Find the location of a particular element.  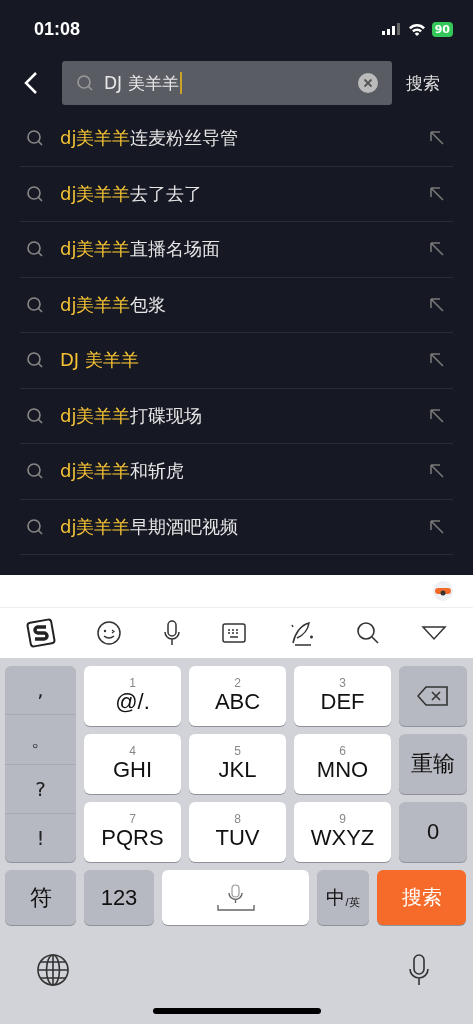

battery-level: 90 is located at coordinates (442, 29).